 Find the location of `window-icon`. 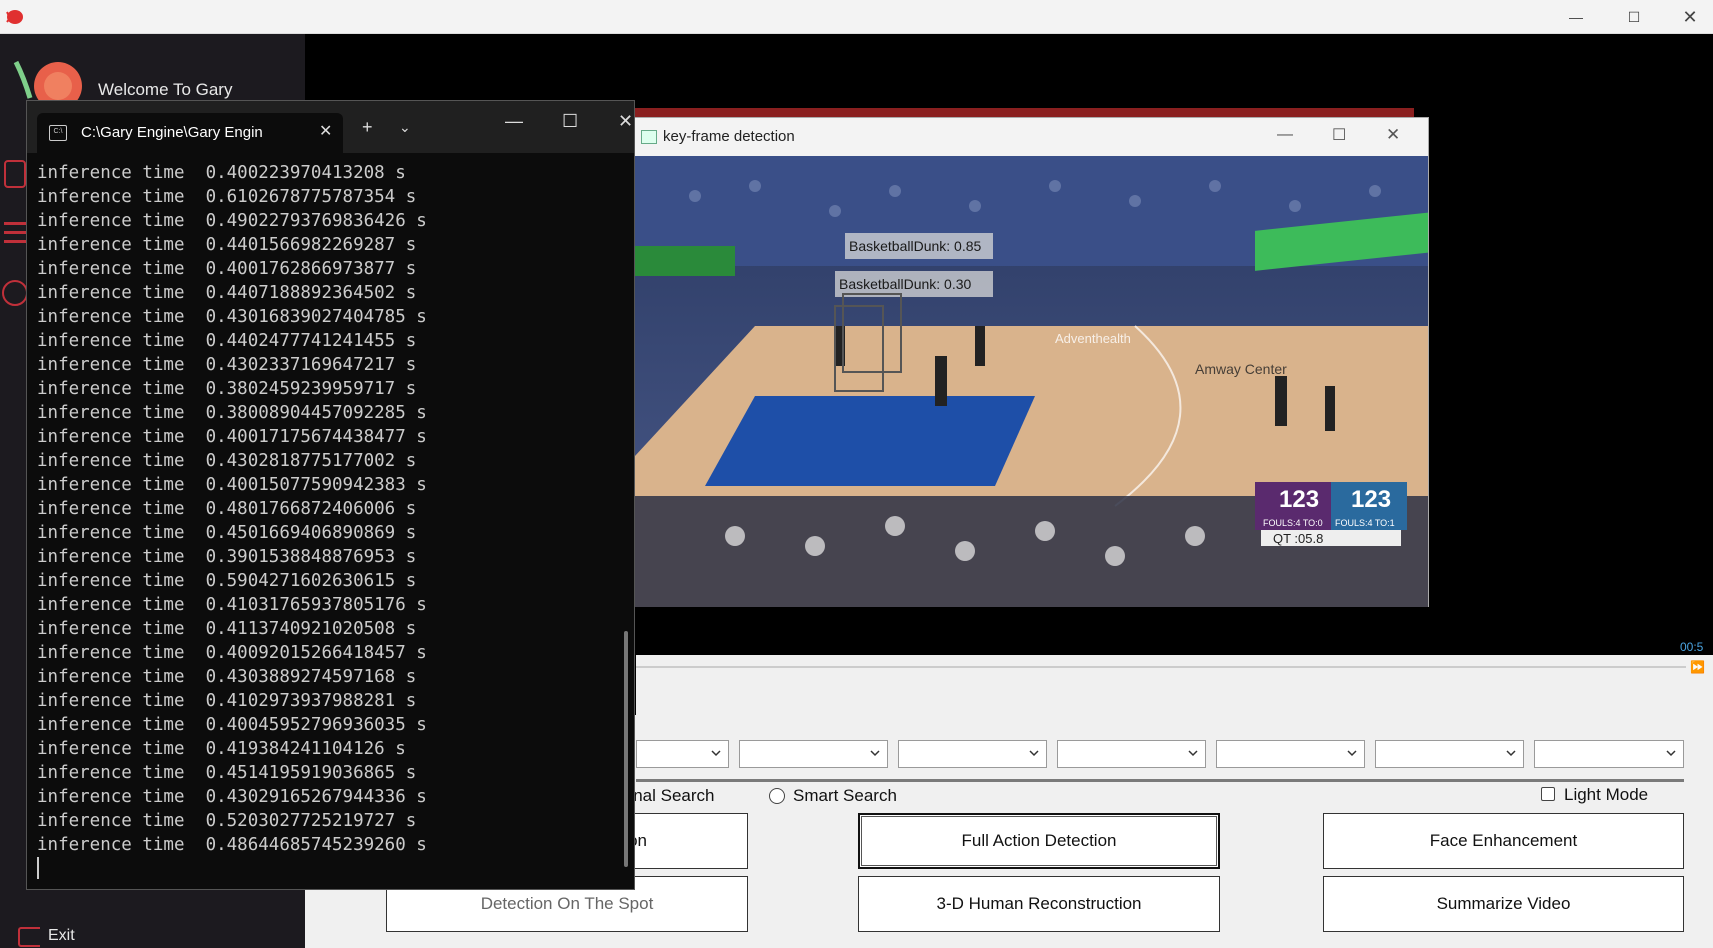

window-icon is located at coordinates (649, 137).